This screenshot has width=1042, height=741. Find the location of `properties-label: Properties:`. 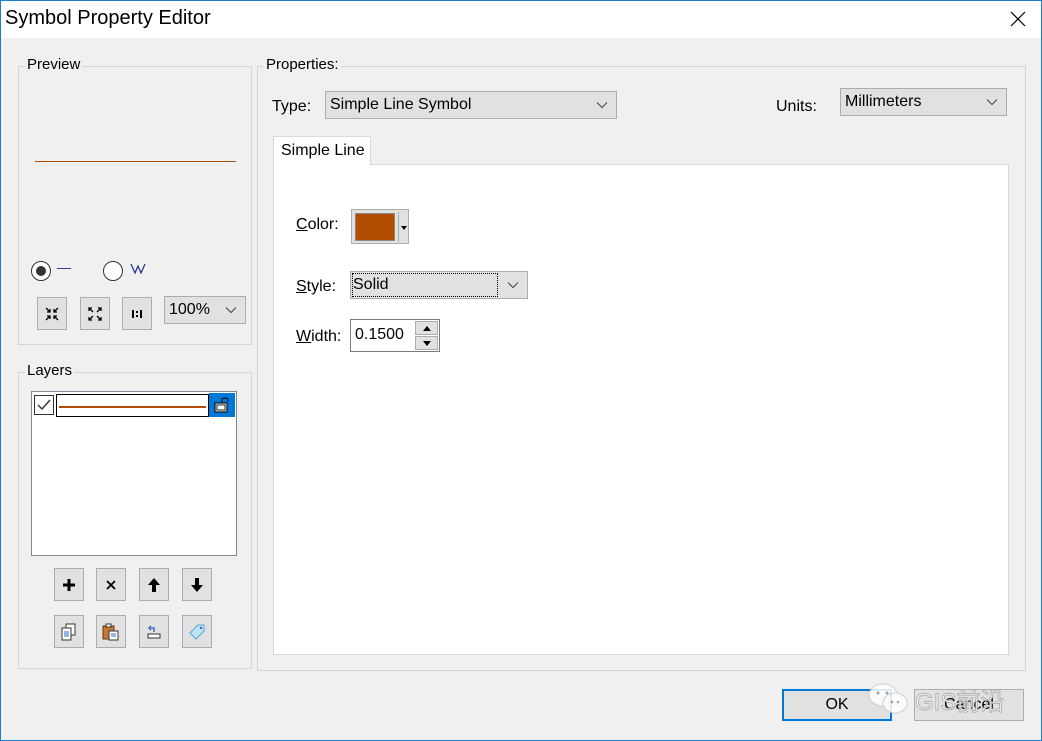

properties-label: Properties: is located at coordinates (302, 64).